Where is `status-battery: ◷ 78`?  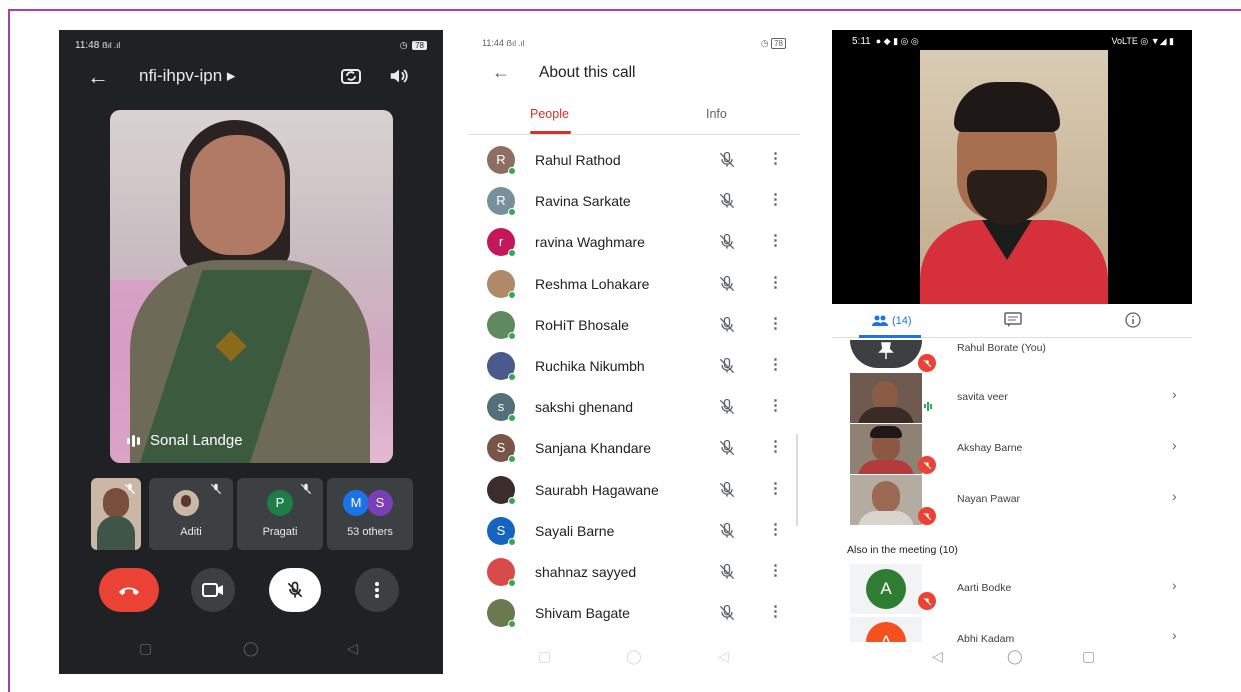
status-battery: ◷ 78 is located at coordinates (413, 45).